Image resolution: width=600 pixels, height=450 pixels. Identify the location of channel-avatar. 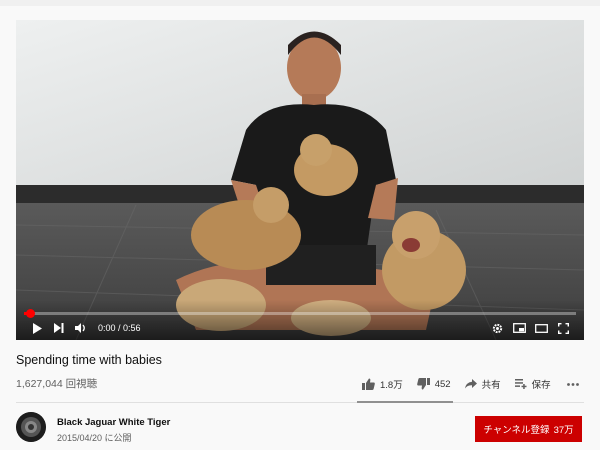
(31, 427).